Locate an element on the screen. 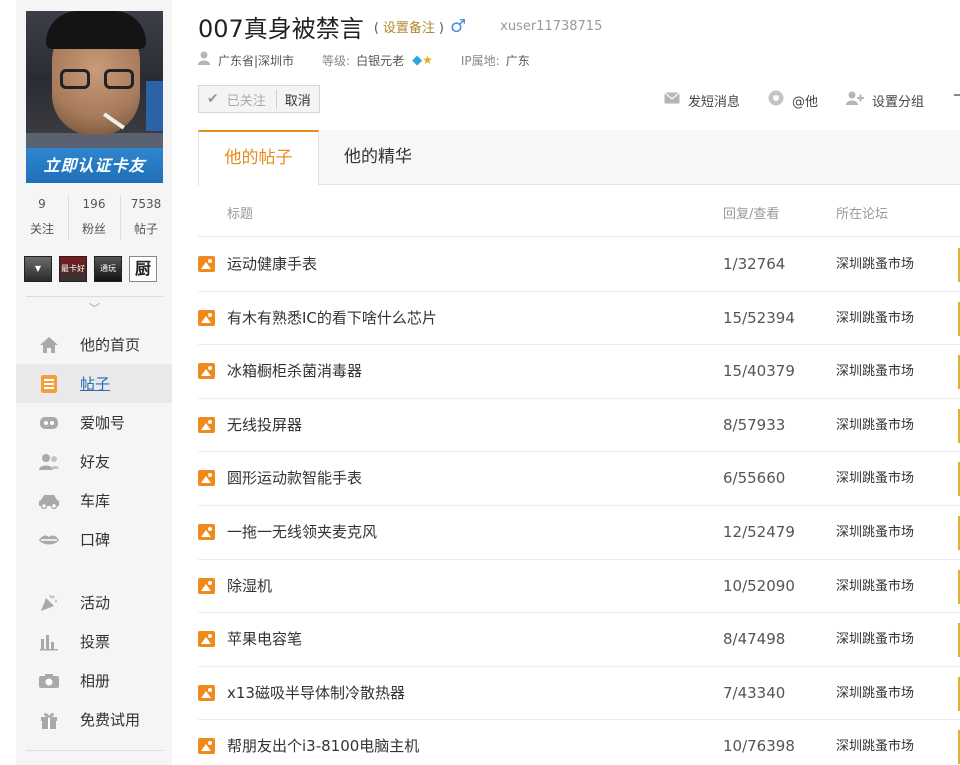 This screenshot has height=765, width=960. table-row: 冰箱橱柜杀菌消毒器 15/40379 深圳跳蚤市场 is located at coordinates (579, 372).